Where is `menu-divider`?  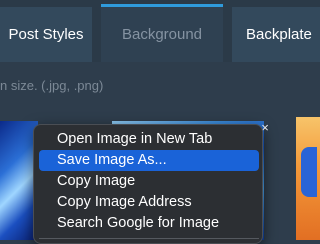
menu-divider is located at coordinates (149, 238).